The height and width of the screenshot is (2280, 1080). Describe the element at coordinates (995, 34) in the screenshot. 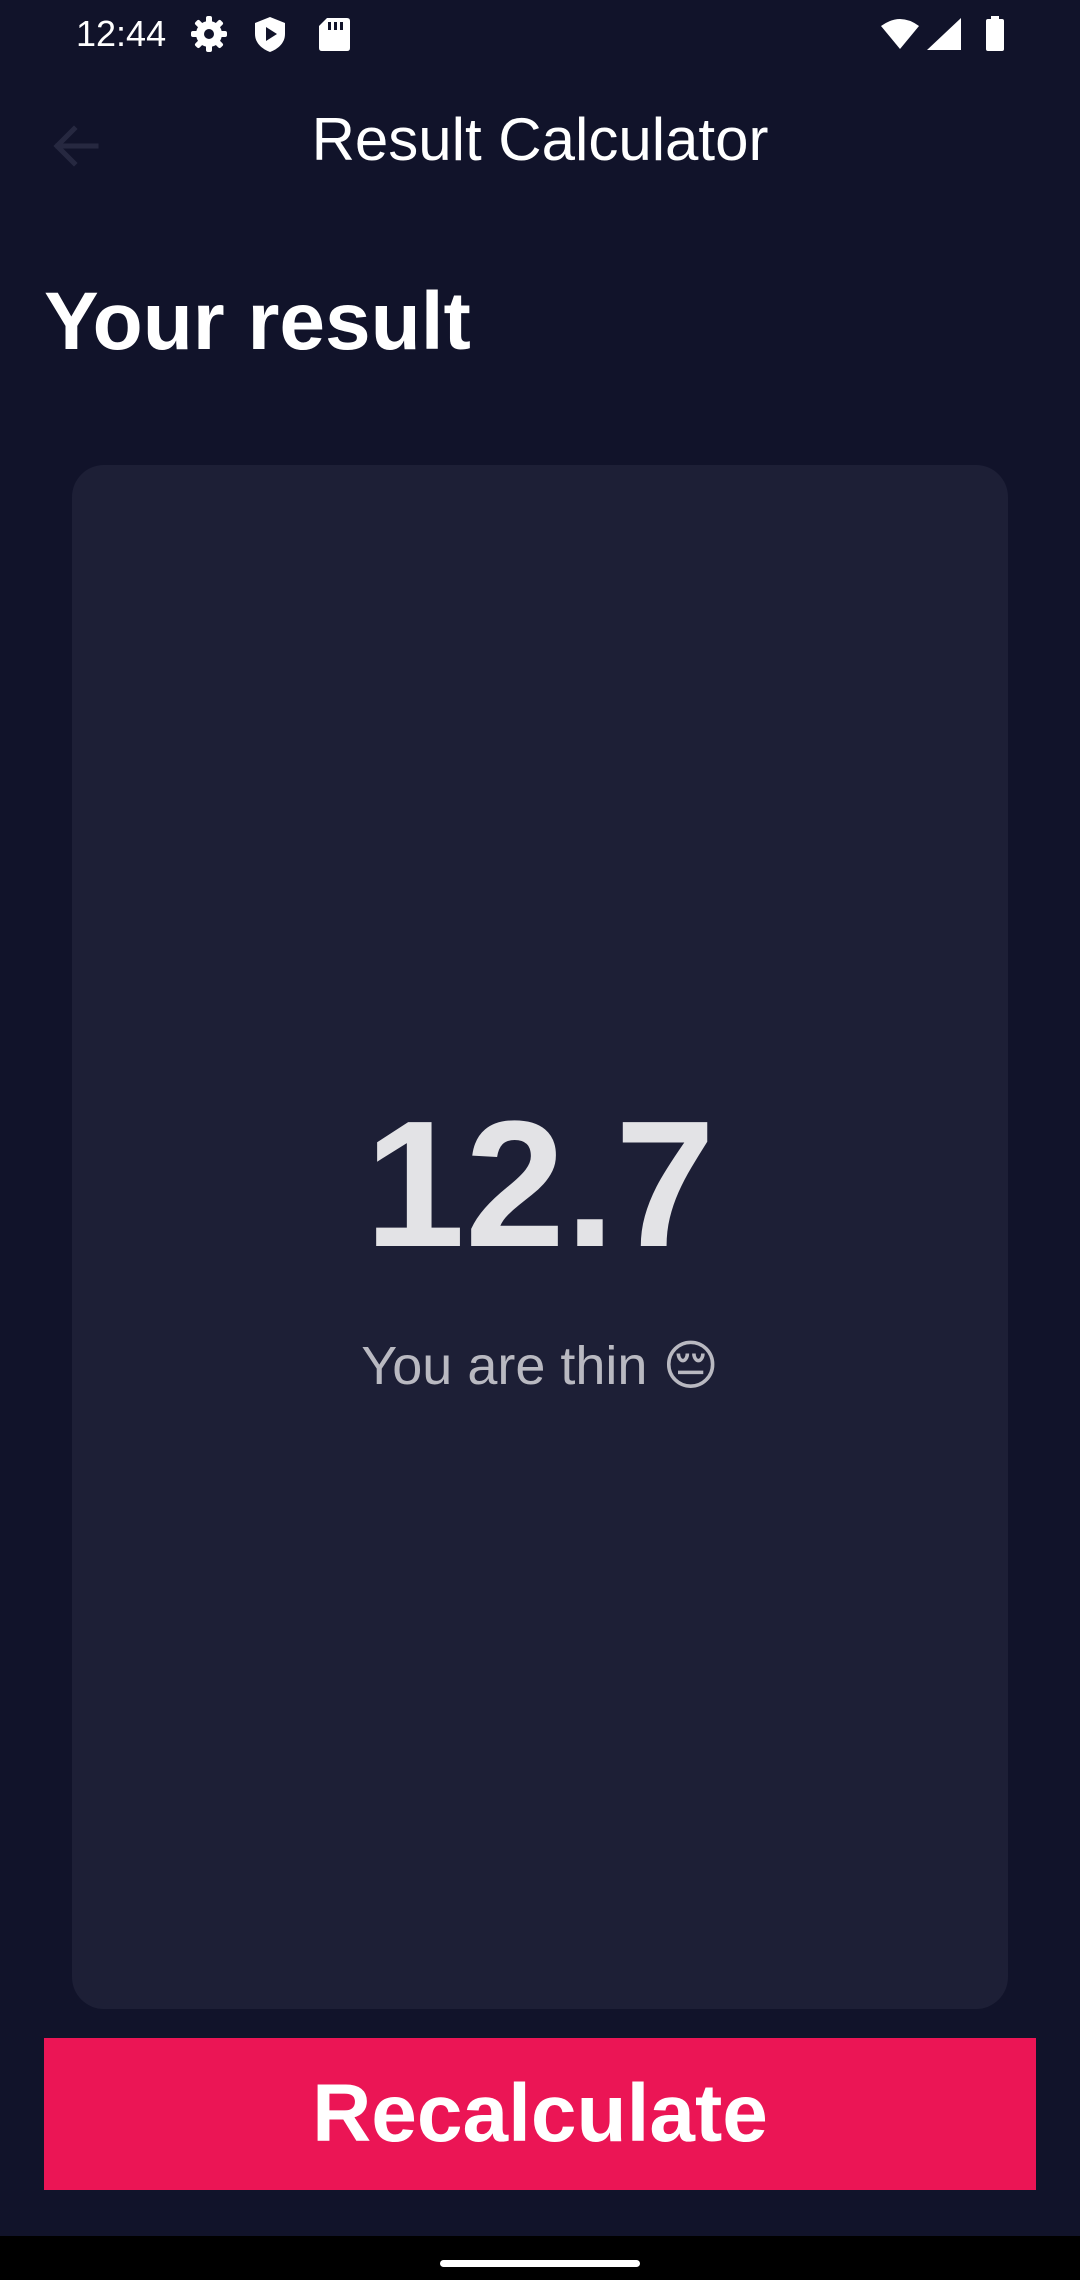

I see `battery-icon` at that location.